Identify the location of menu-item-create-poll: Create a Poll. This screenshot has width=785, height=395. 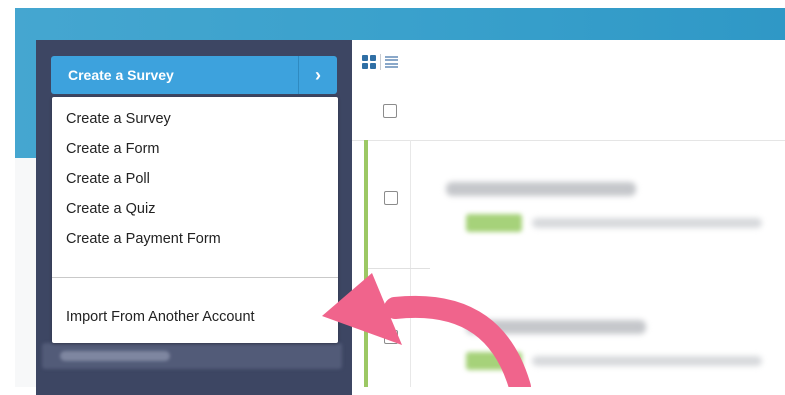
(108, 179).